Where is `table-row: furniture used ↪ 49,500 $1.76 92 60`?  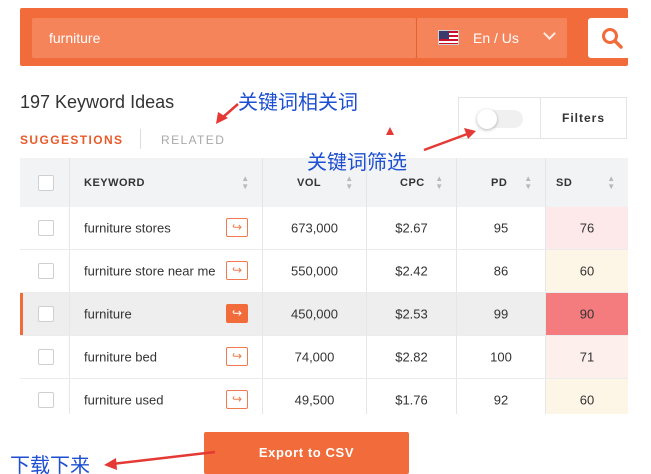
table-row: furniture used ↪ 49,500 $1.76 92 60 is located at coordinates (324, 396).